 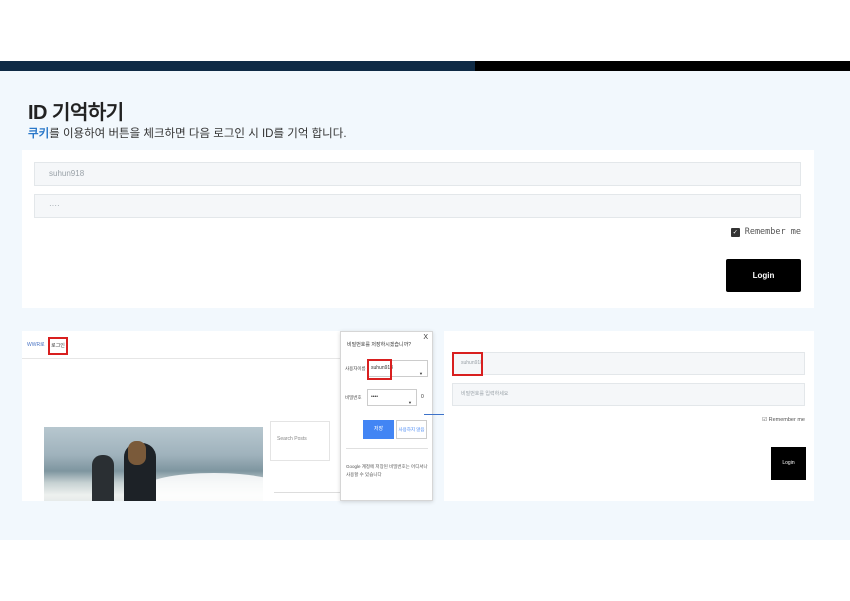 I want to click on checkbox-checked-icon: ✓, so click(x=735, y=232).